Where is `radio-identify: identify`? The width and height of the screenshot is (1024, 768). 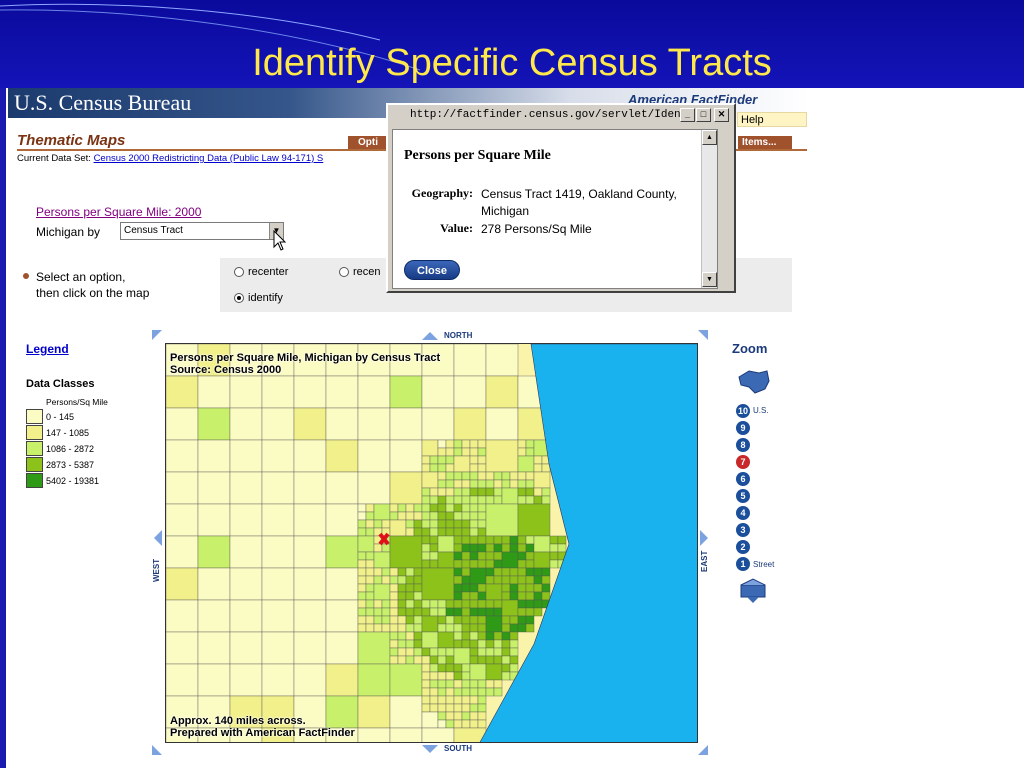 radio-identify: identify is located at coordinates (258, 298).